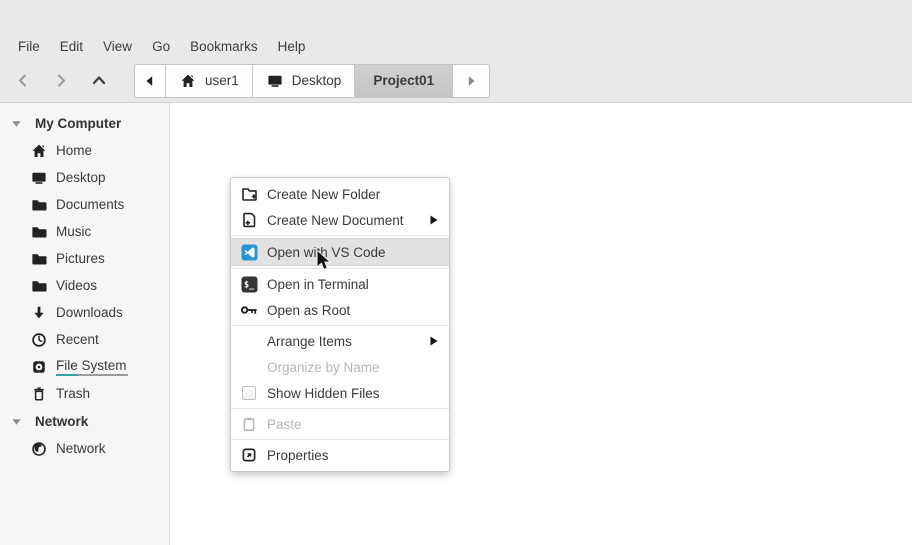 Image resolution: width=912 pixels, height=545 pixels. I want to click on menu-item-label: Arrange Items, so click(309, 341).